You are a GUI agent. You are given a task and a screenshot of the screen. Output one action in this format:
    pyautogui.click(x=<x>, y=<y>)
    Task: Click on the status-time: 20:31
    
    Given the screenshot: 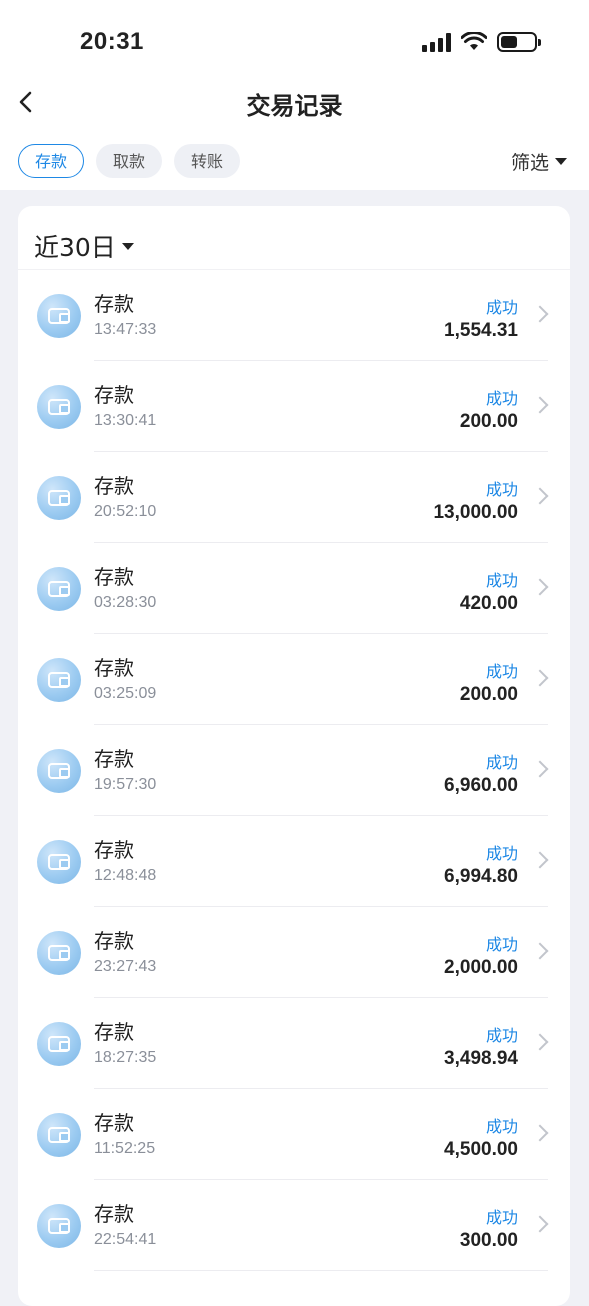 What is the action you would take?
    pyautogui.click(x=112, y=41)
    